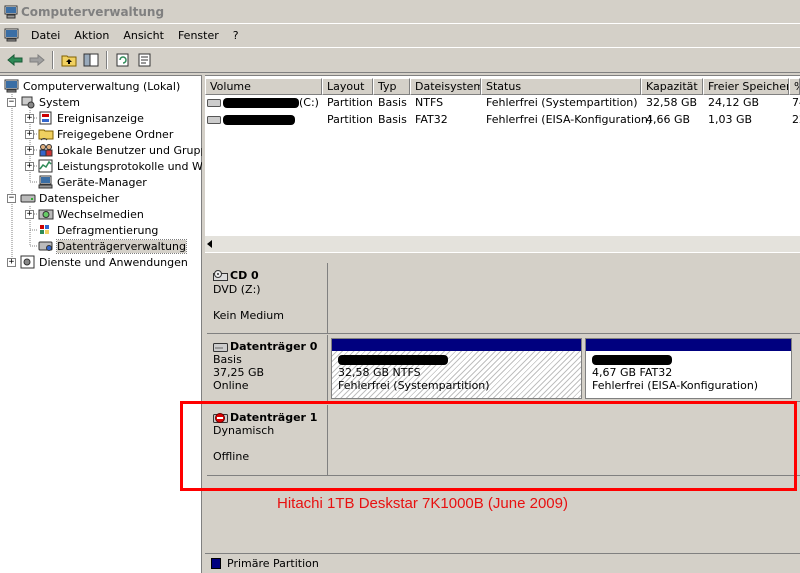 The width and height of the screenshot is (800, 573). I want to click on window-title: Computerverwaltung, so click(93, 11).